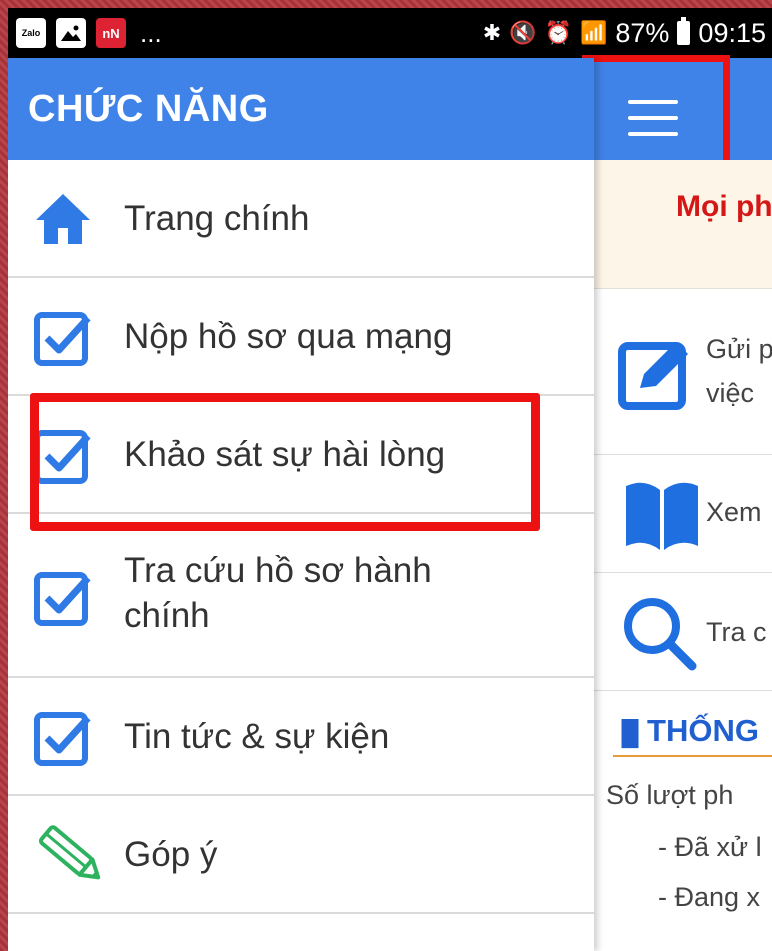 This screenshot has width=772, height=951. I want to click on bar-chart-icon: ▐▌, so click(630, 733).